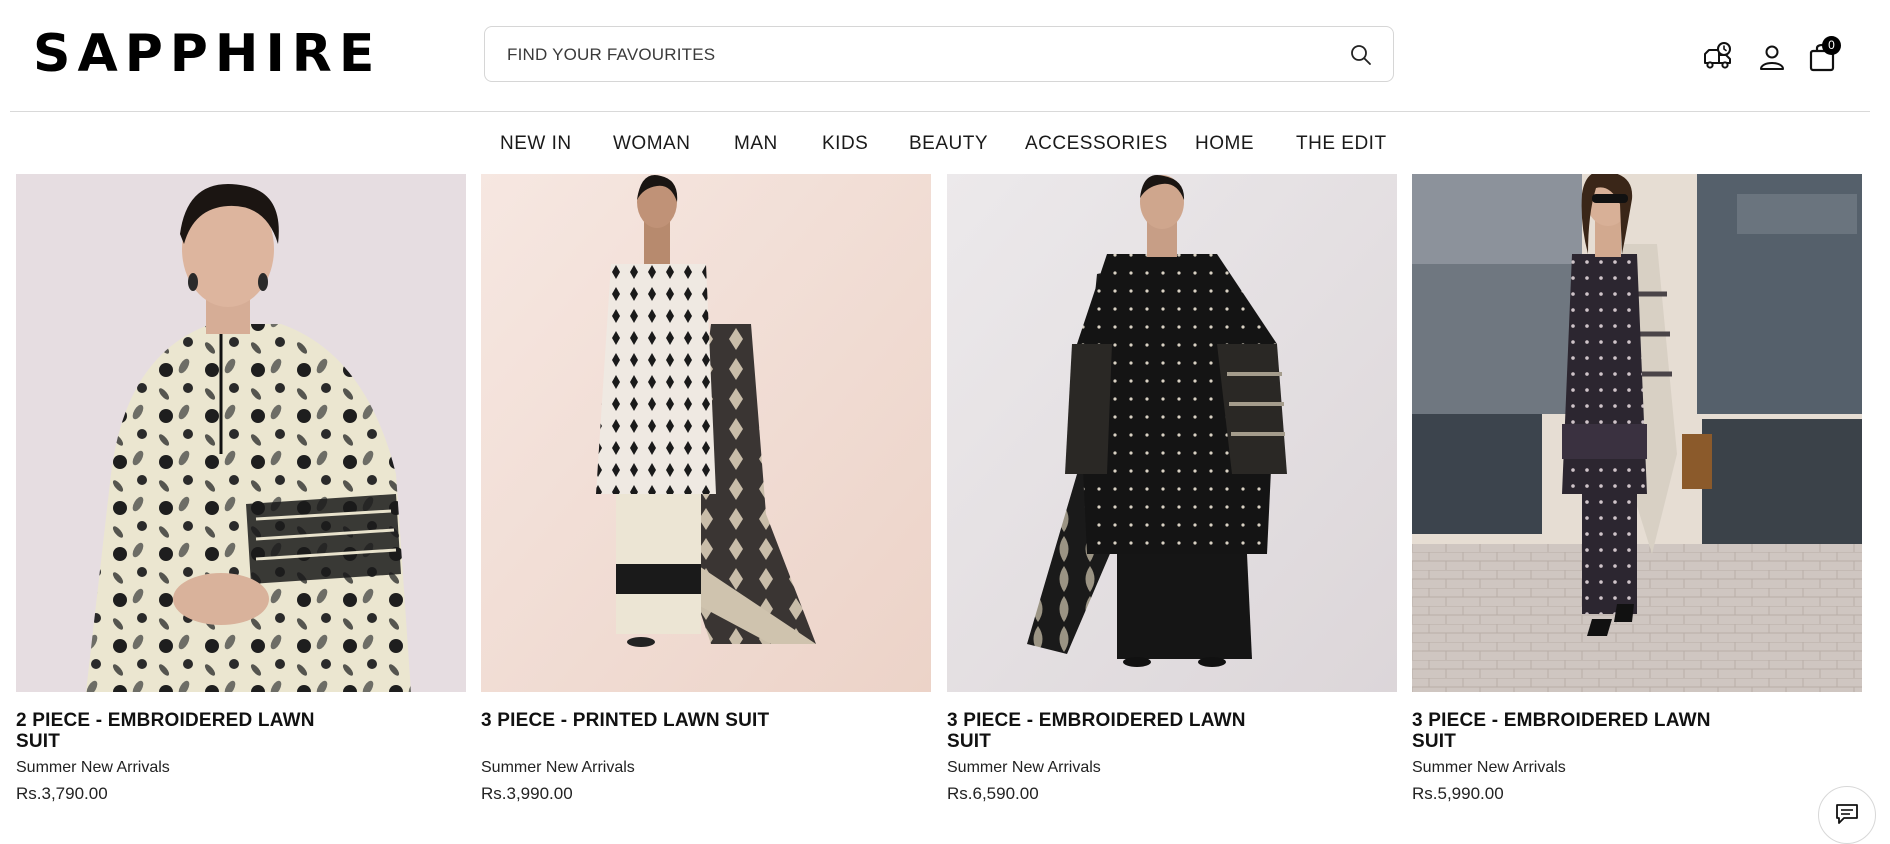 Image resolution: width=1890 pixels, height=844 pixels. What do you see at coordinates (1096, 144) in the screenshot?
I see `nav-item-accessories: ACCESSORIES` at bounding box center [1096, 144].